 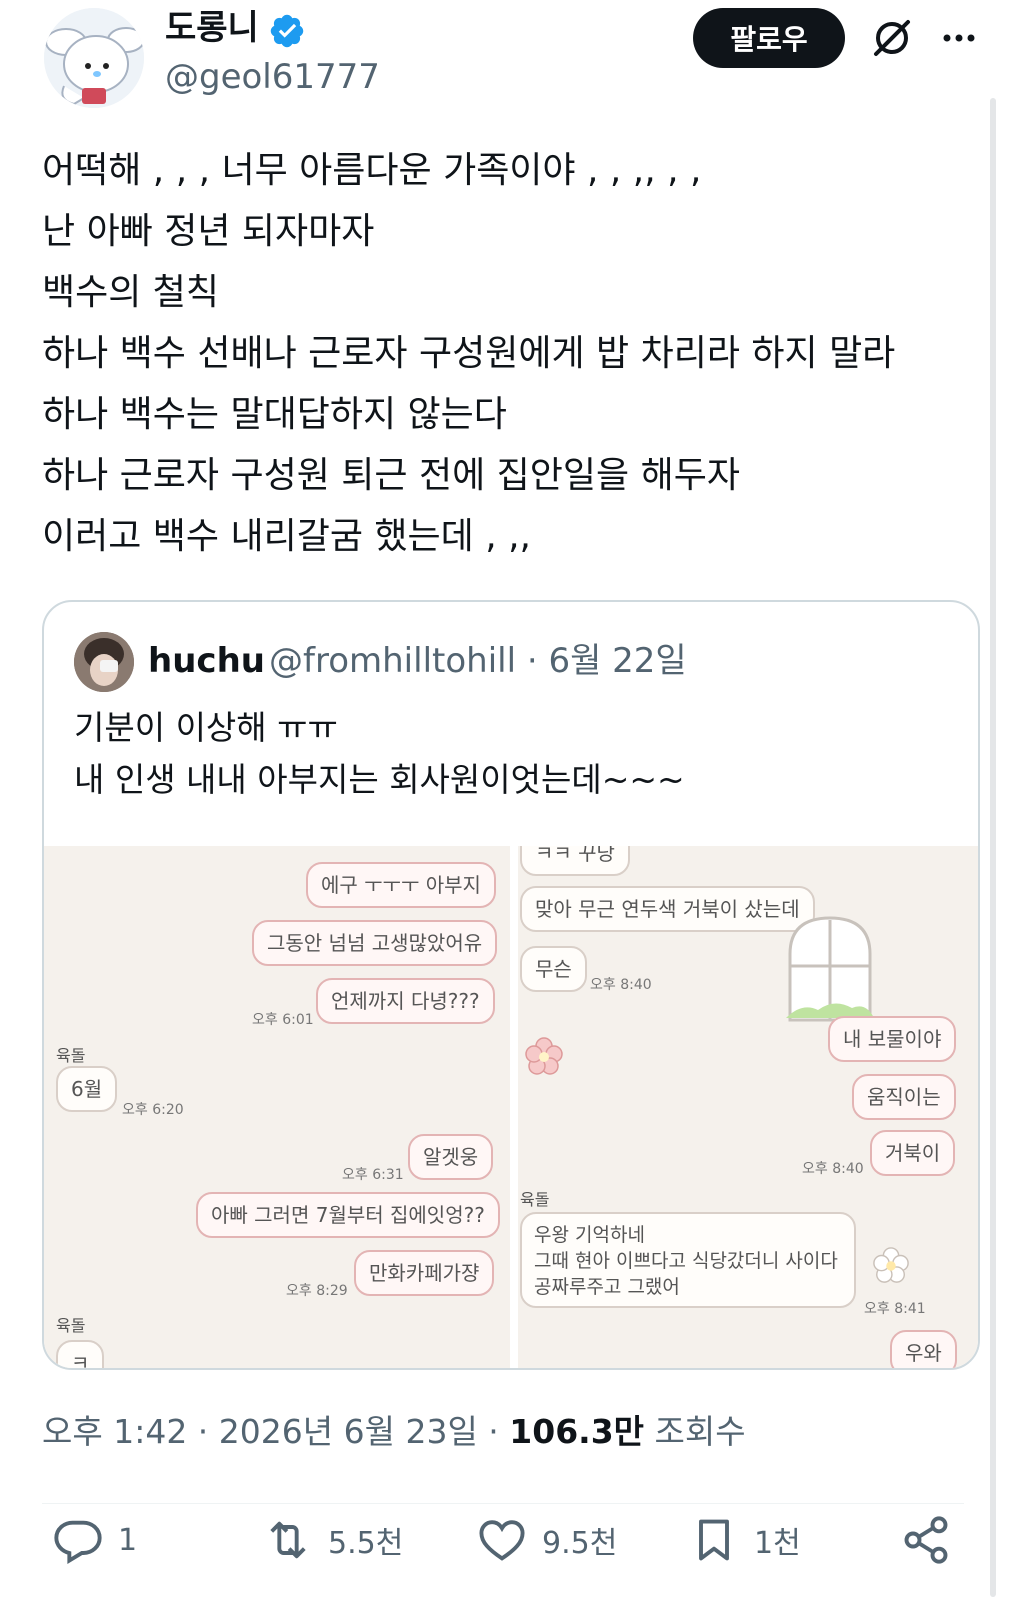 I want to click on chat-bubble: 우와, so click(x=923, y=1349).